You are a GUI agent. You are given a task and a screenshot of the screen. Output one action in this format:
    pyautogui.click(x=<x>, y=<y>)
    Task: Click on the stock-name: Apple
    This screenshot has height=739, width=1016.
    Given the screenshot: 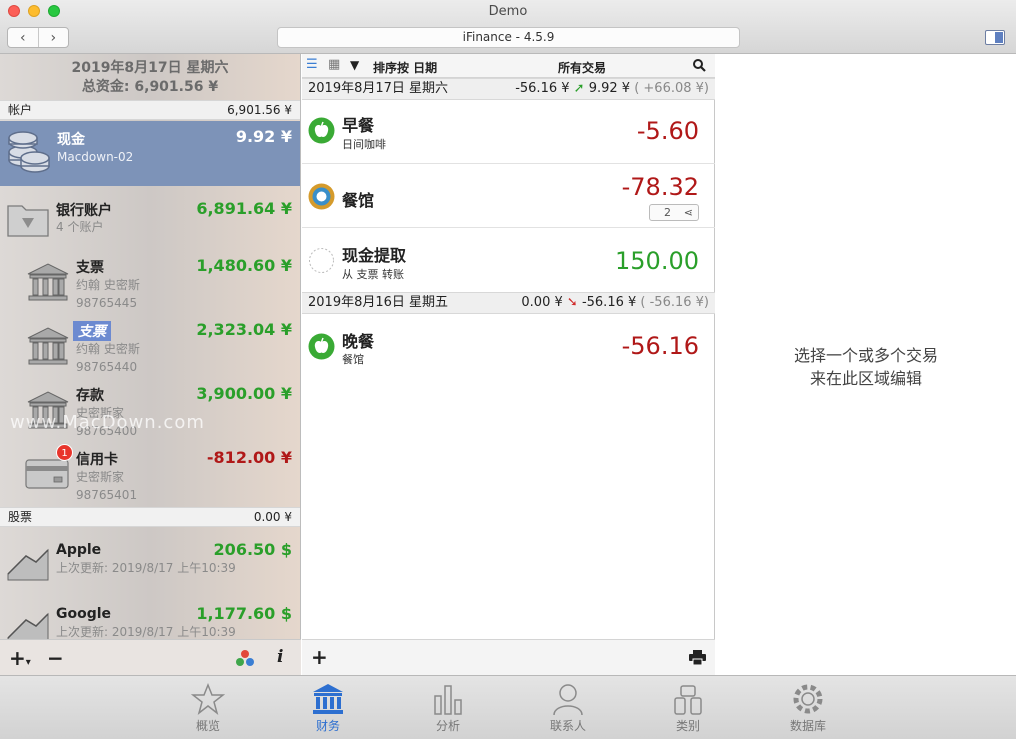 What is the action you would take?
    pyautogui.click(x=79, y=550)
    